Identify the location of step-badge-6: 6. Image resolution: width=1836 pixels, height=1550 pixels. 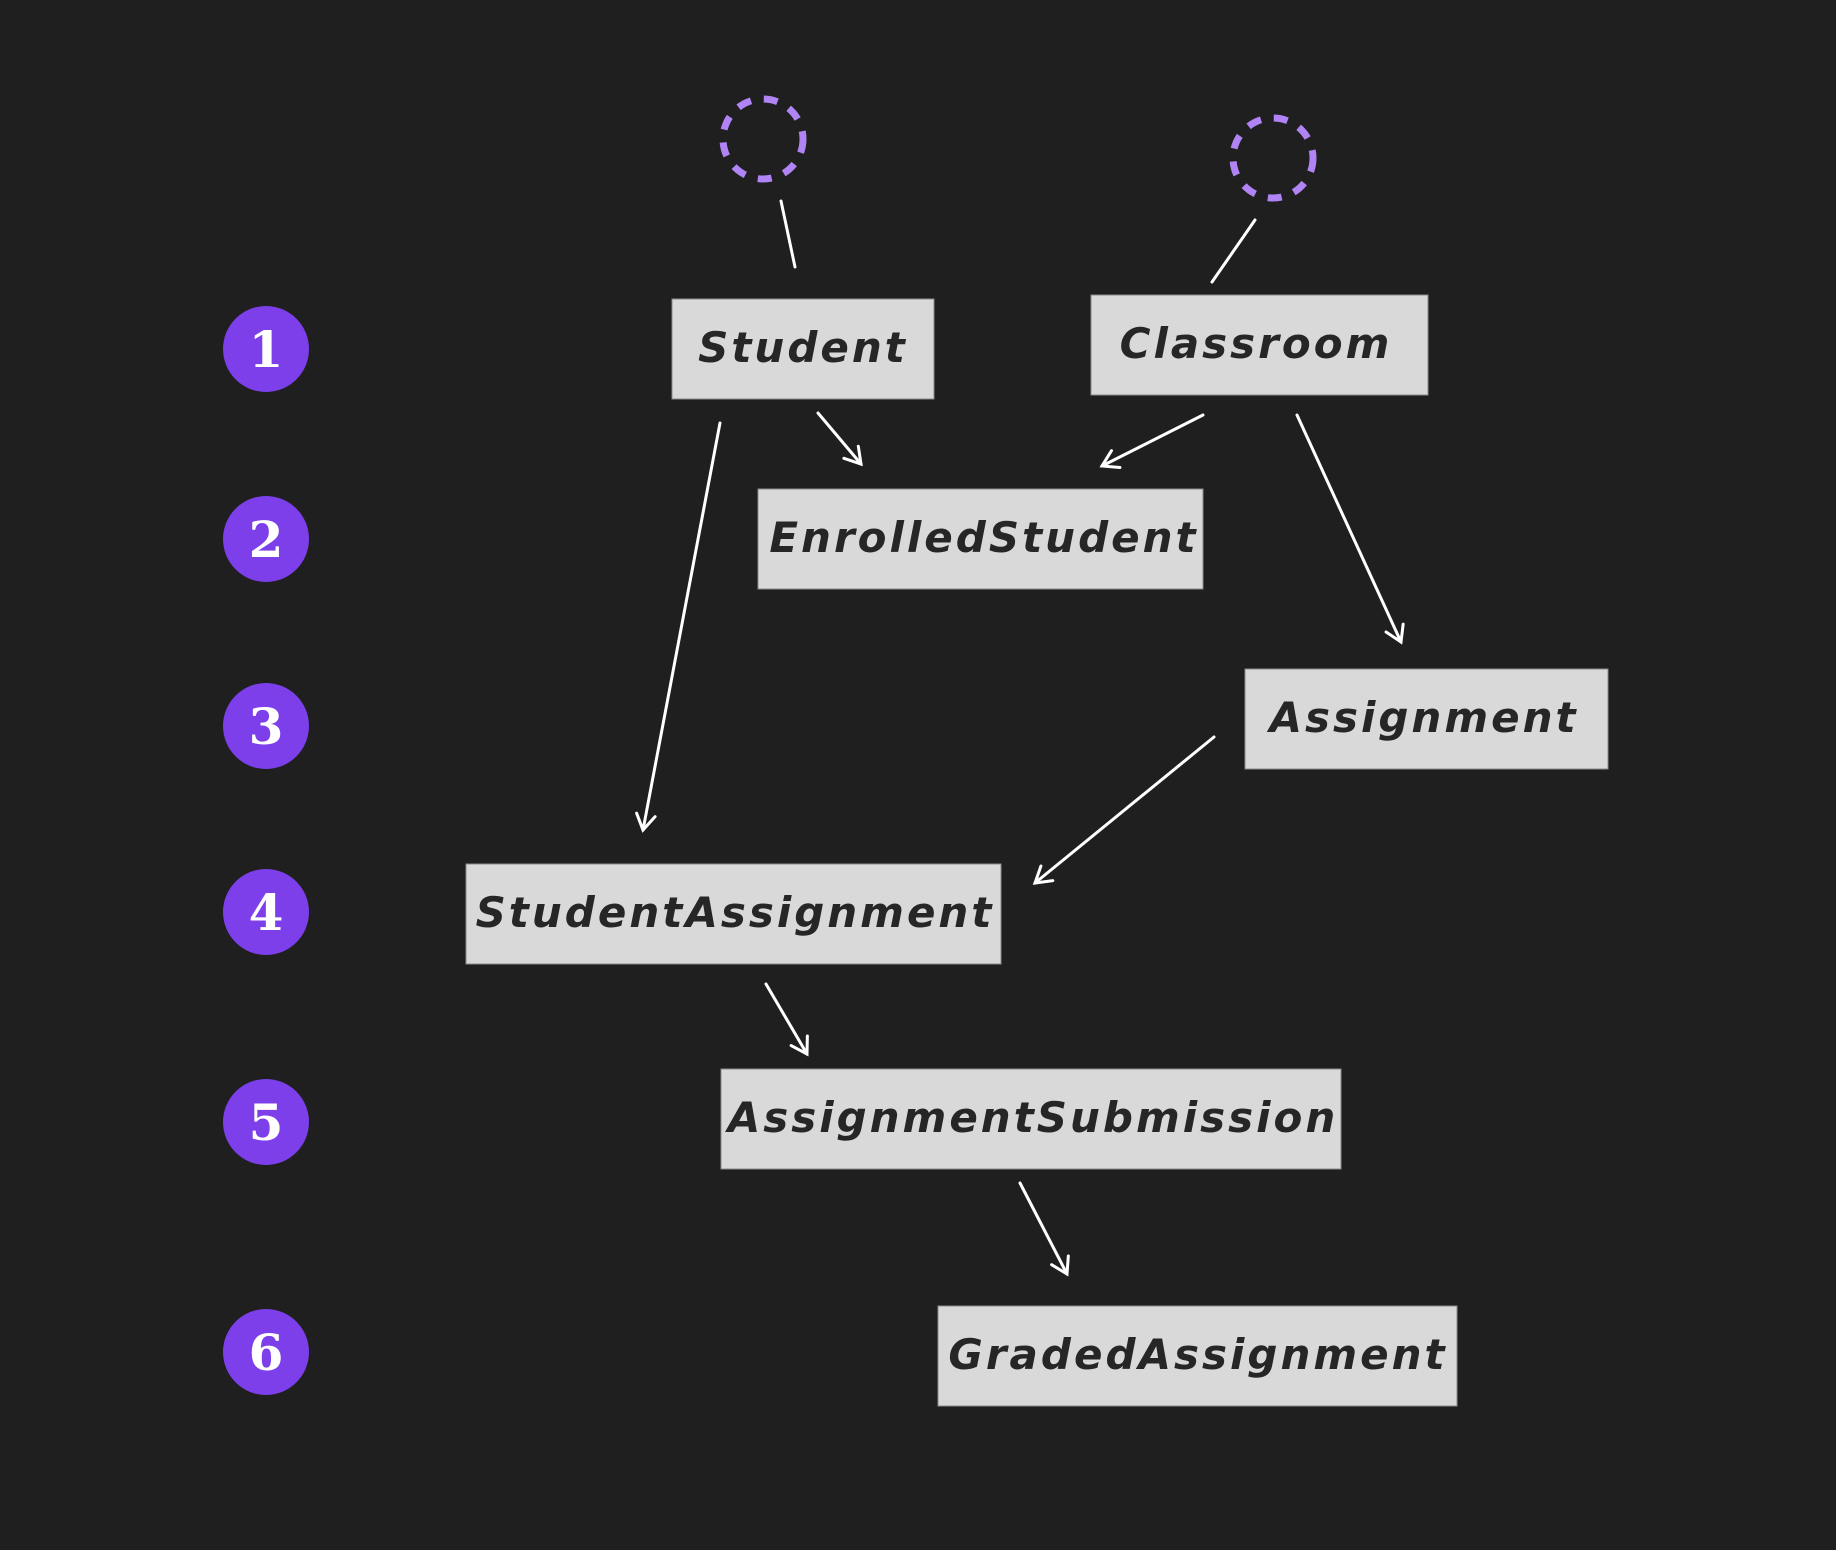
(266, 1352).